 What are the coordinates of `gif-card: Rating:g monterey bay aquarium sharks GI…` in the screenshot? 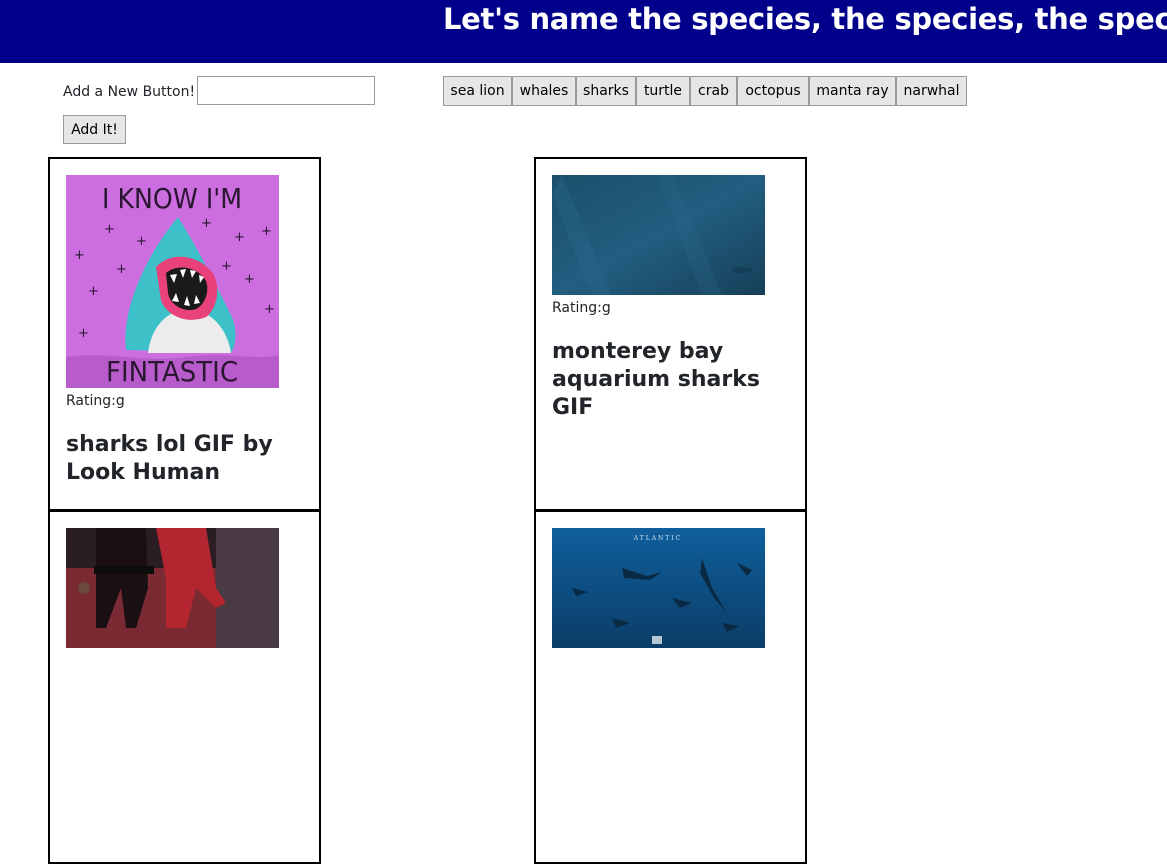 It's located at (670, 334).